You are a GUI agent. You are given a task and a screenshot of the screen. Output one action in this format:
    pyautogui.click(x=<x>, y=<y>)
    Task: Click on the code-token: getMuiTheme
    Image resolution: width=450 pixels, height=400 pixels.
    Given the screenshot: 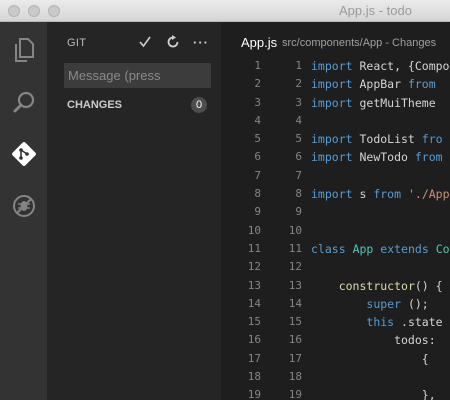 What is the action you would take?
    pyautogui.click(x=401, y=102)
    